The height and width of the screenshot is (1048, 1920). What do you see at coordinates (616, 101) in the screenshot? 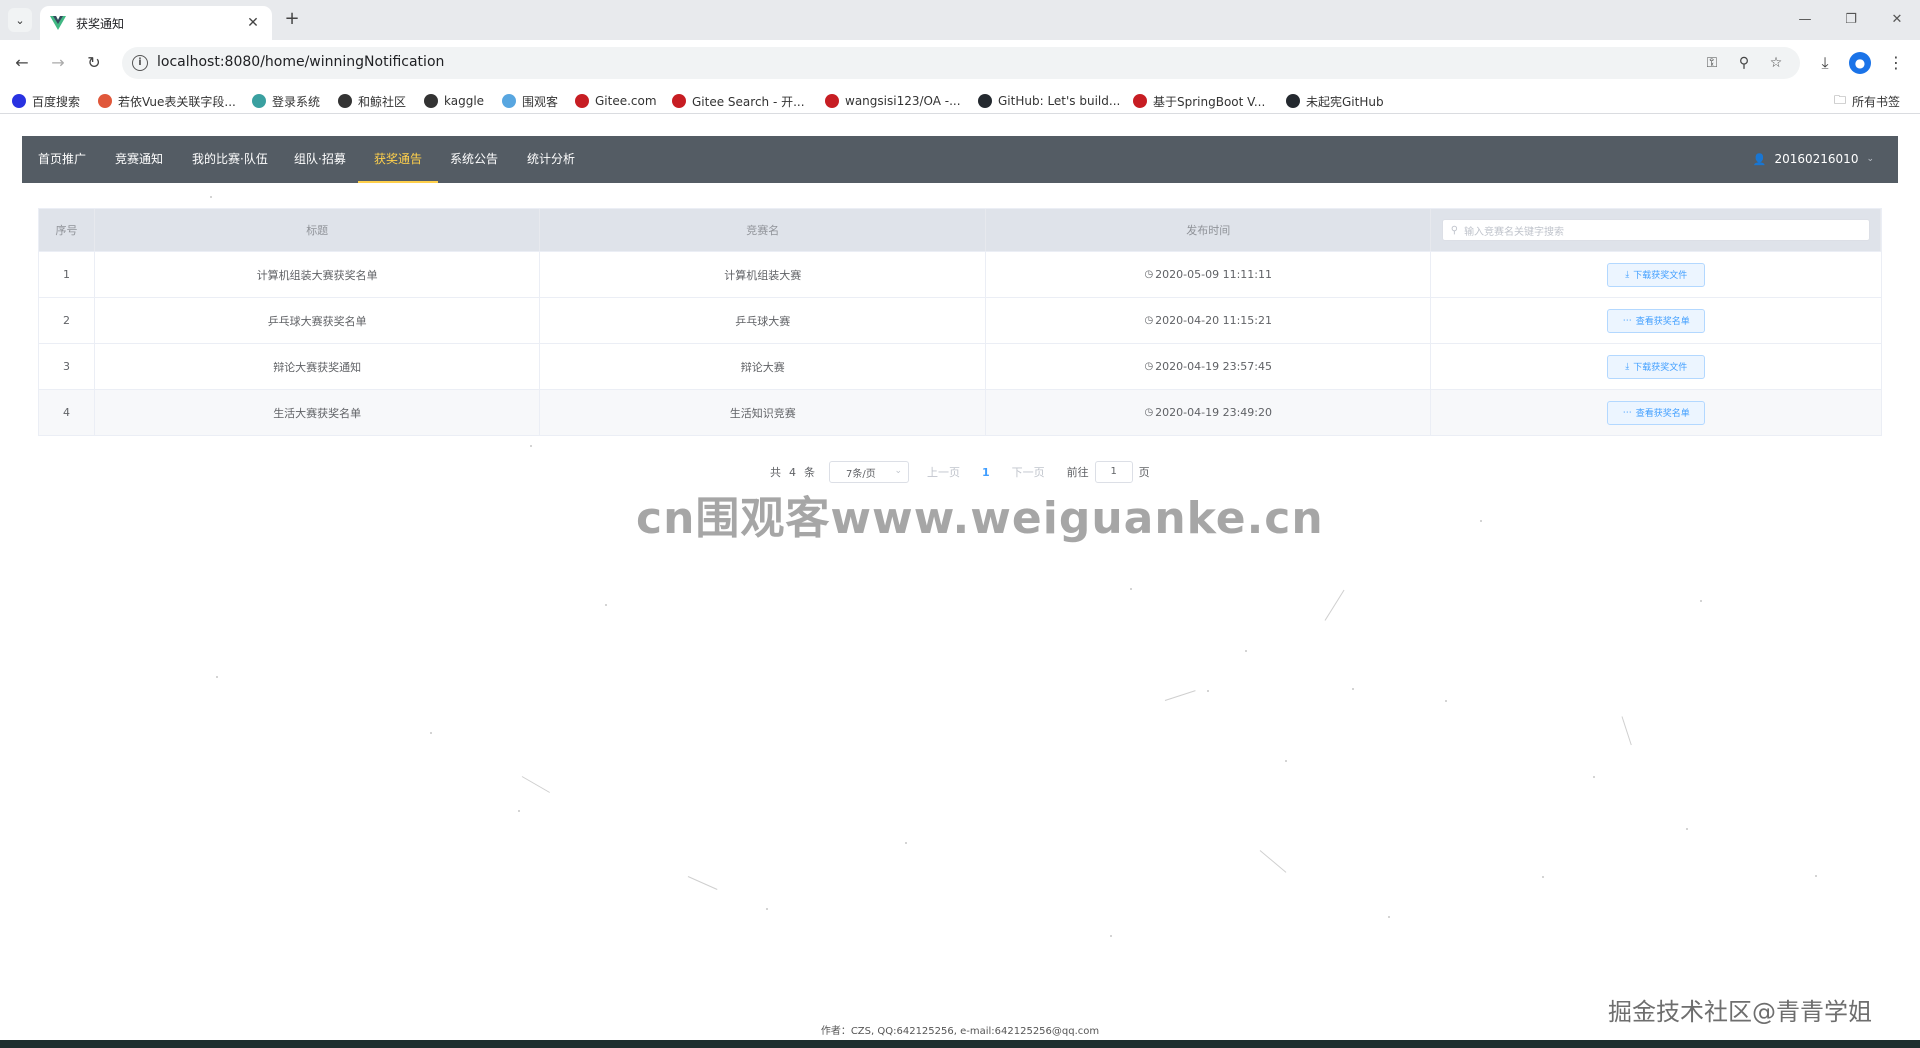
I see `bookmark-item: Gitee.com` at bounding box center [616, 101].